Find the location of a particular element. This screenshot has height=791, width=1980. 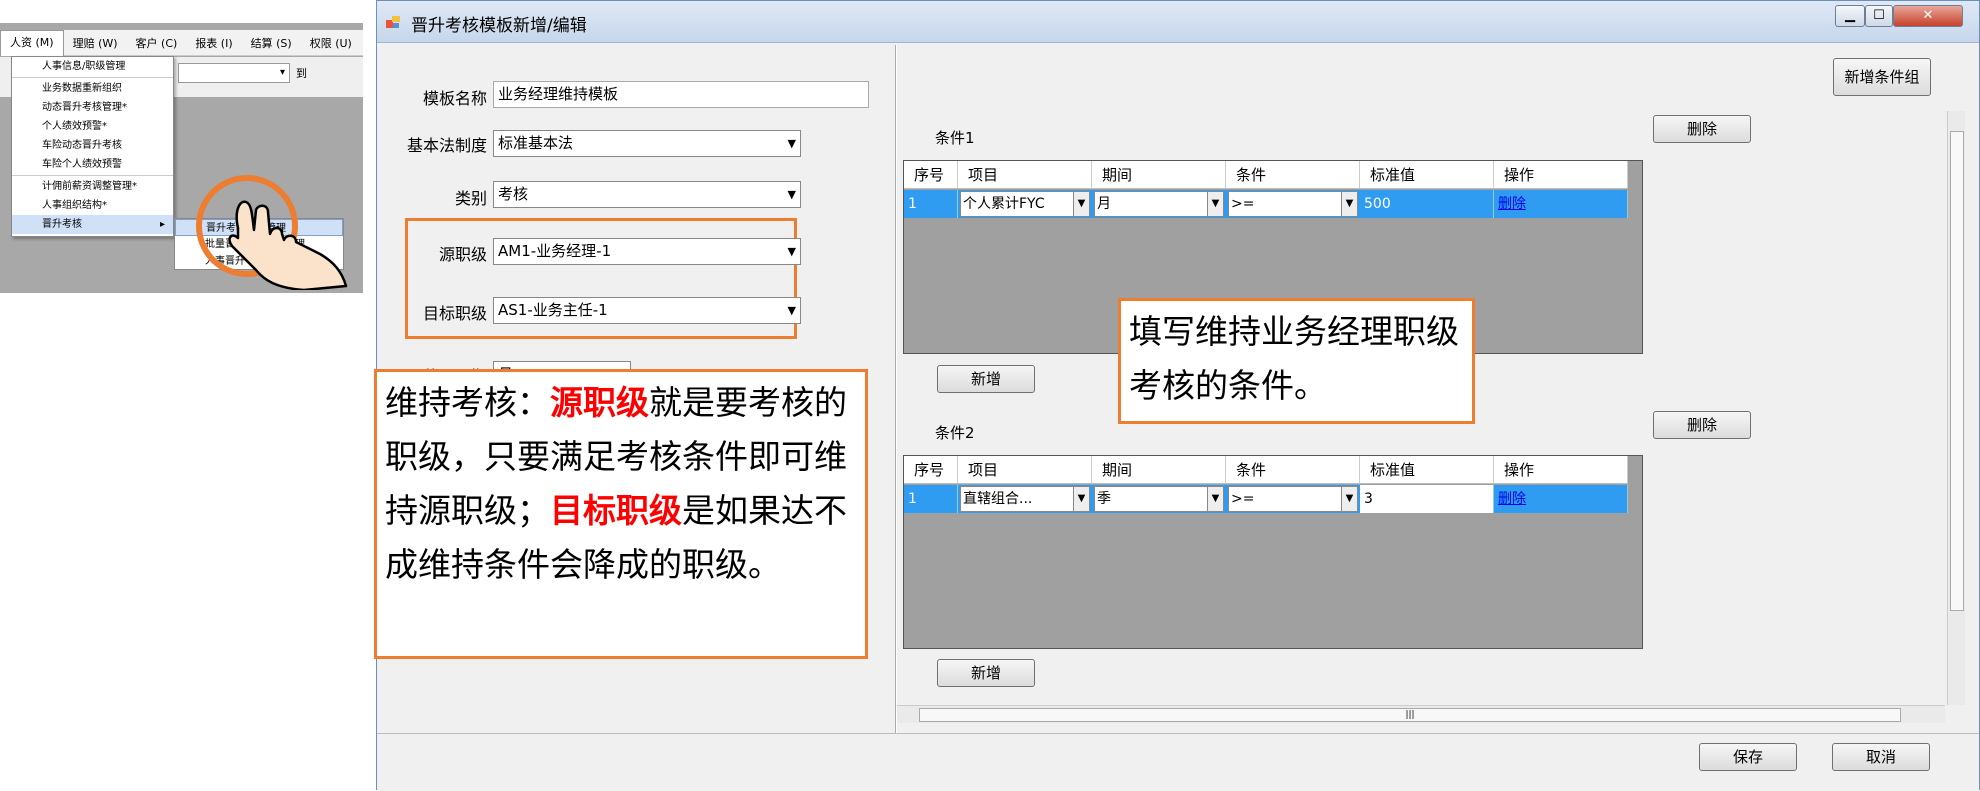

submenu-arrow-icon: ▸ is located at coordinates (162, 224).